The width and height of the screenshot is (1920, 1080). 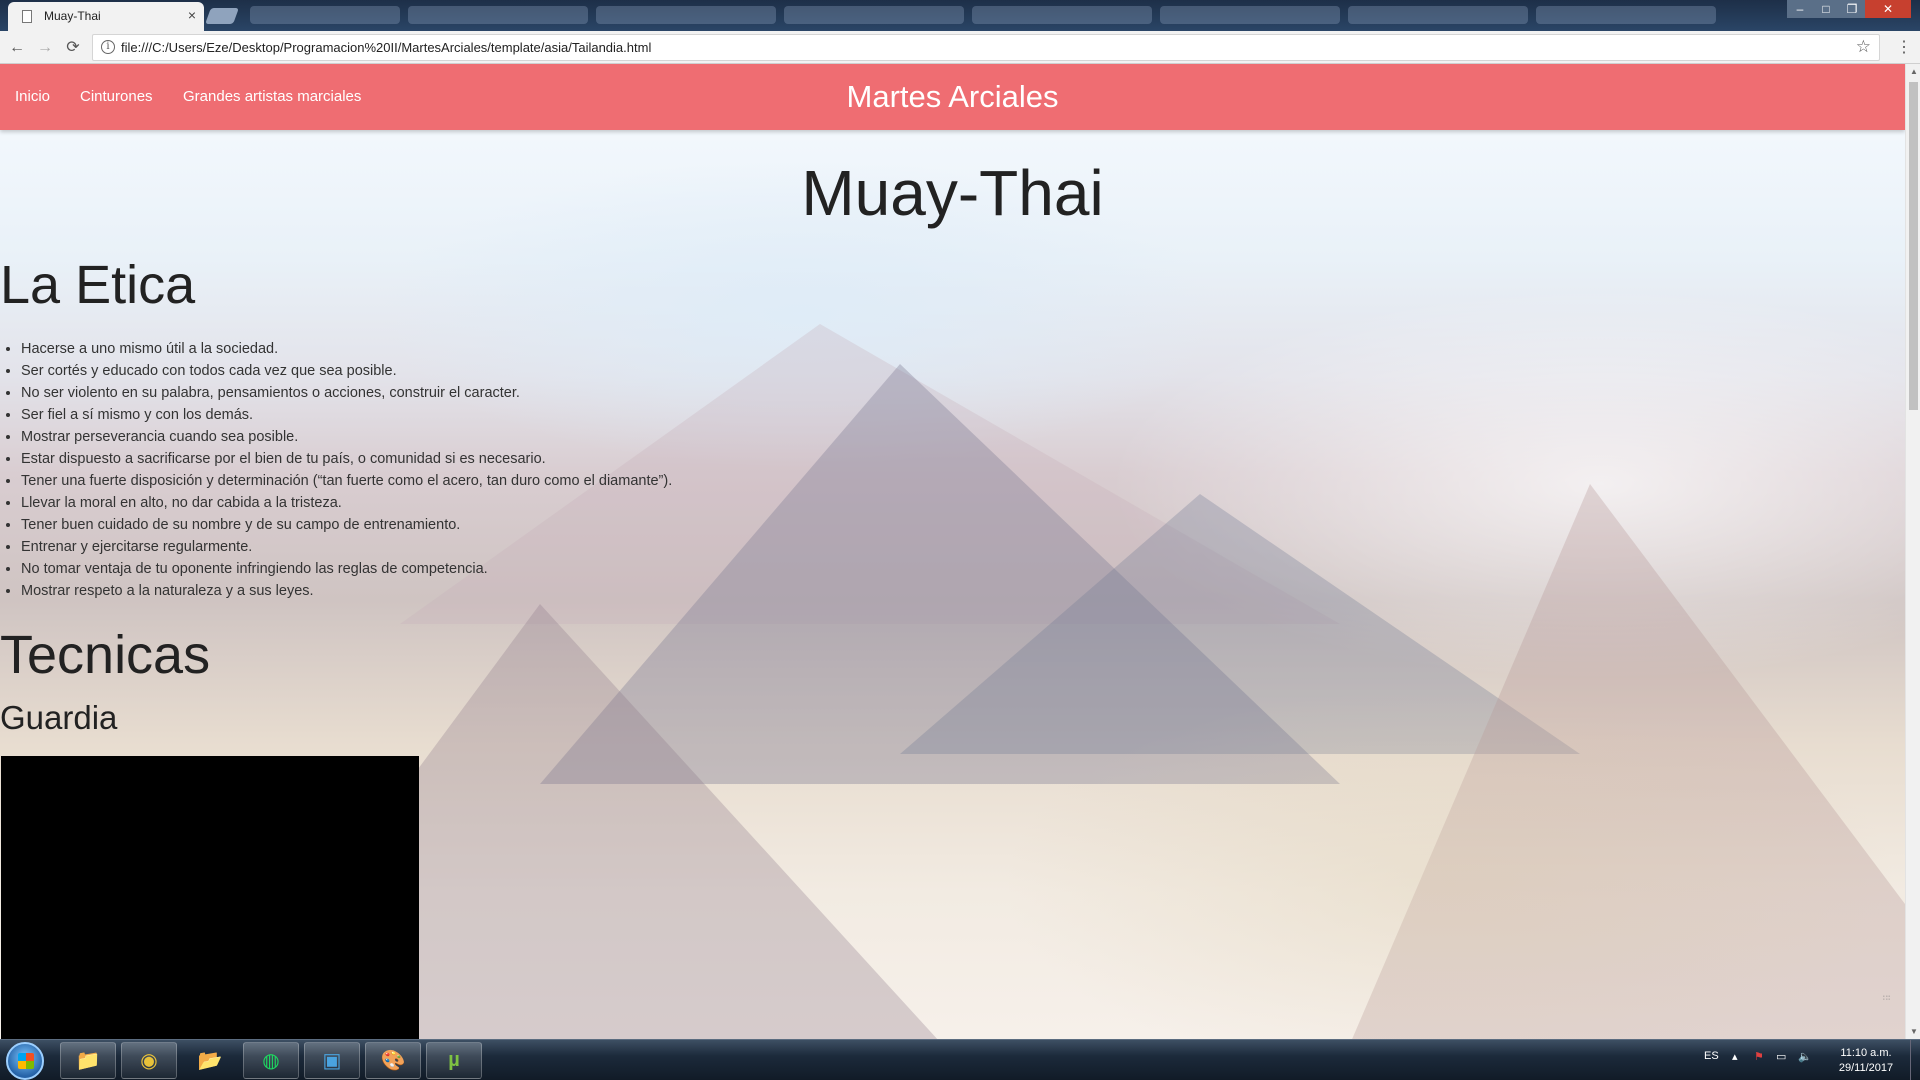 I want to click on new-tab-button, so click(x=222, y=16).